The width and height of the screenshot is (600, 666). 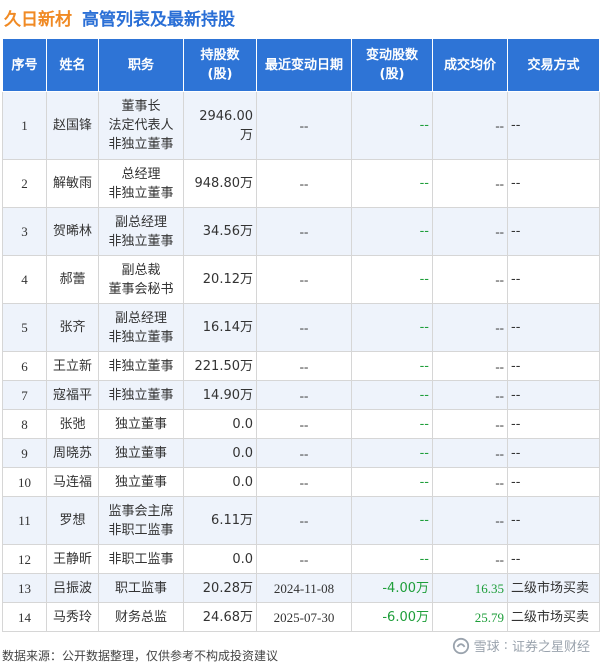 I want to click on table-row: 9 周晓苏 独立董事 0.0 -- -- -- --, so click(x=301, y=453).